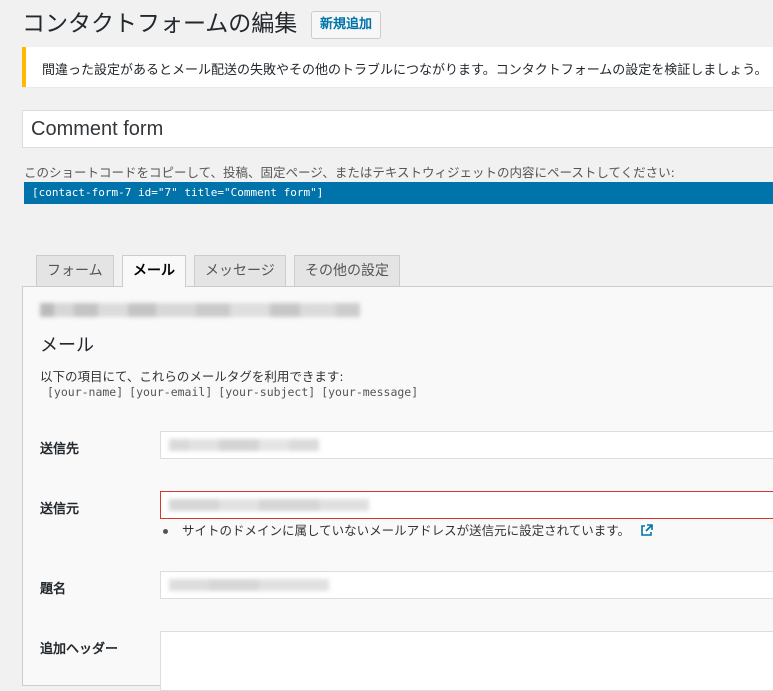  What do you see at coordinates (67, 345) in the screenshot?
I see `mail-section-title: メール` at bounding box center [67, 345].